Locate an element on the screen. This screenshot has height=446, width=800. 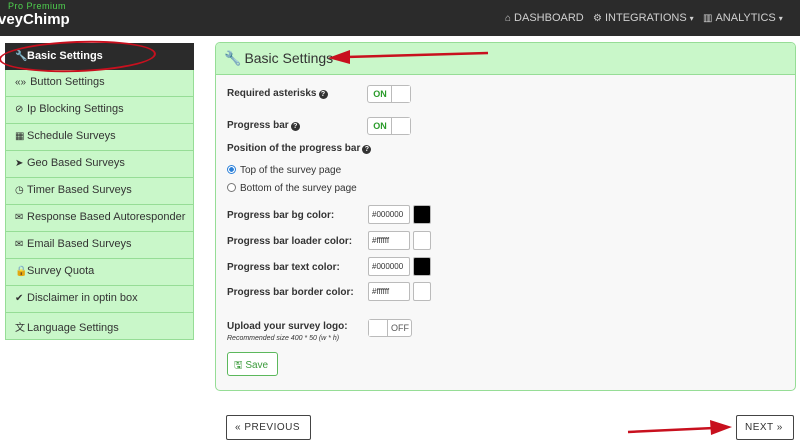
arrow-to-panel-title is located at coordinates (408, 57).